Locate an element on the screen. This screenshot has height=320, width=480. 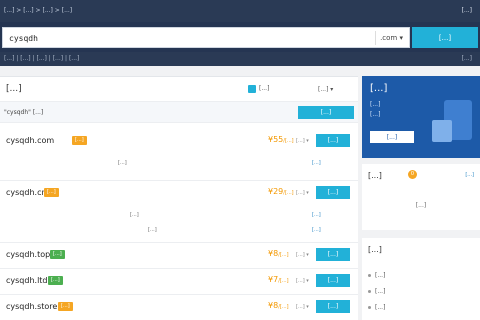
top-bar: [...] > [...] > [...] > [...] [...] is located at coordinates (240, 11).